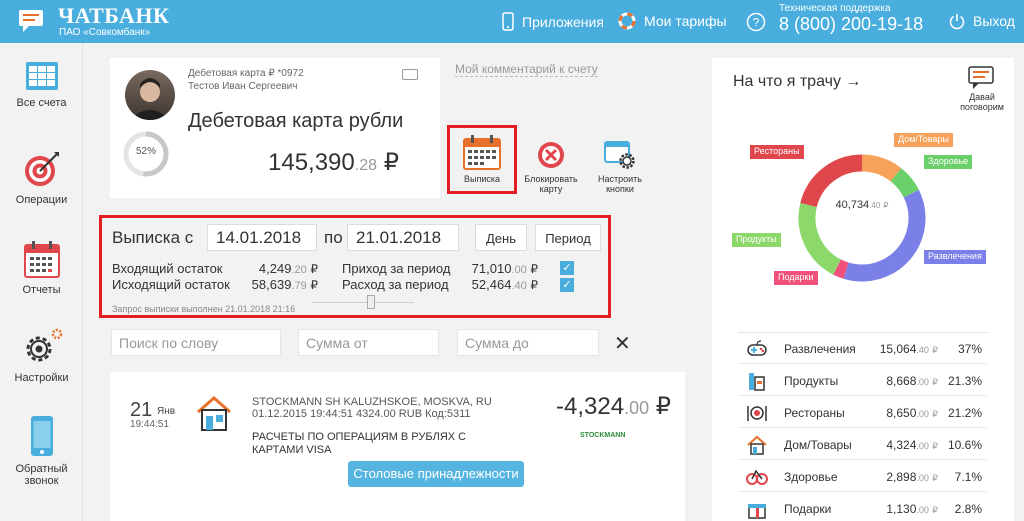 This screenshot has width=1024, height=521. I want to click on phone-icon, so click(41, 436).